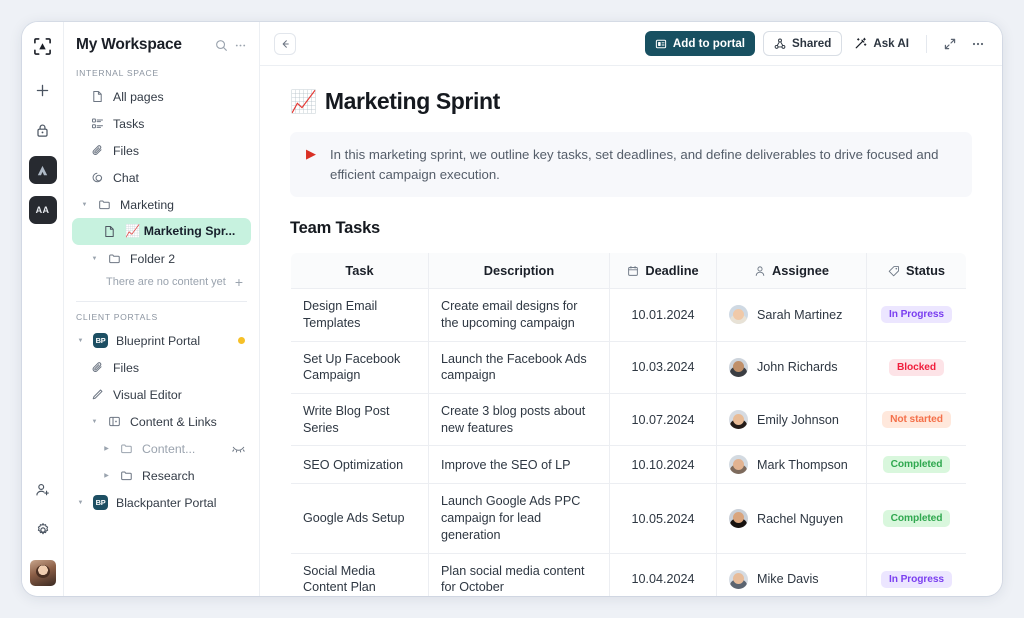 This screenshot has width=1024, height=618. What do you see at coordinates (791, 574) in the screenshot?
I see `cell-assignee: Mike Davis` at bounding box center [791, 574].